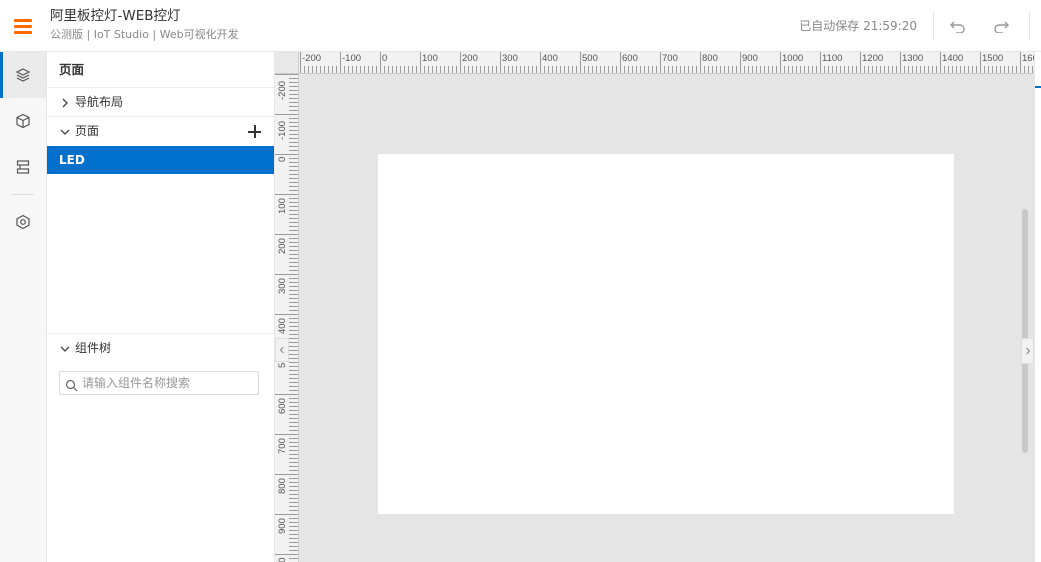 The width and height of the screenshot is (1041, 562). I want to click on rail-item-settings, so click(23, 222).